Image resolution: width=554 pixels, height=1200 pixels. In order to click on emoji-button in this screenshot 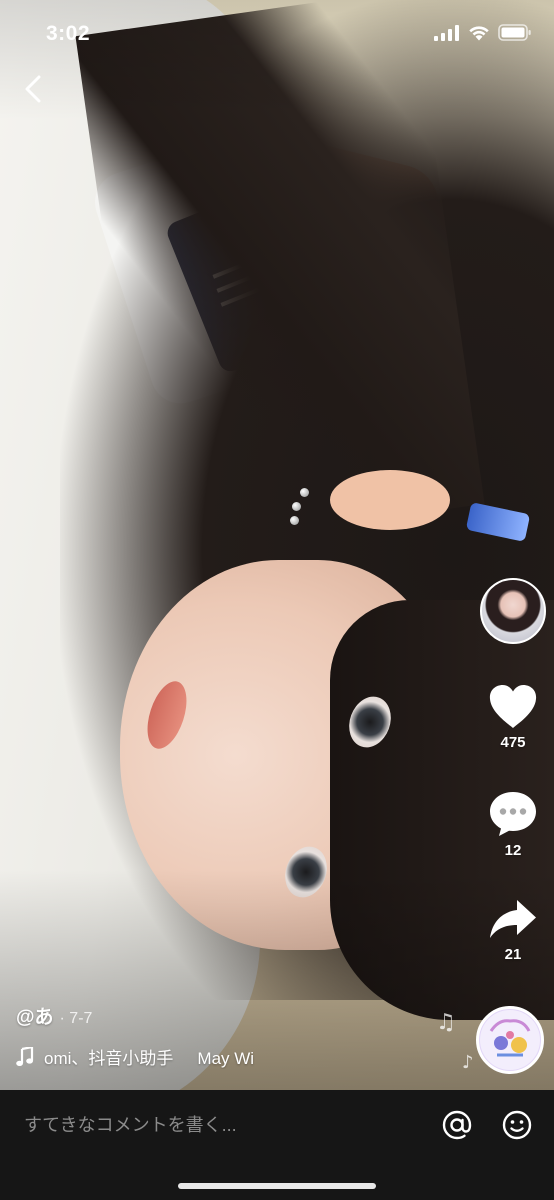, I will do `click(517, 1125)`.